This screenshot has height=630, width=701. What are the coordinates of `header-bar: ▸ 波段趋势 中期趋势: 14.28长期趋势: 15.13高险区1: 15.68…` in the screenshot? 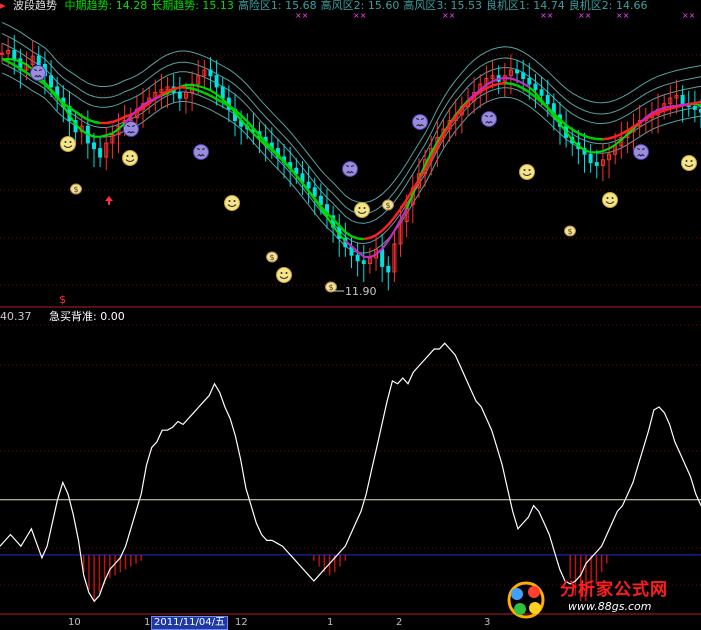 It's located at (350, 6).